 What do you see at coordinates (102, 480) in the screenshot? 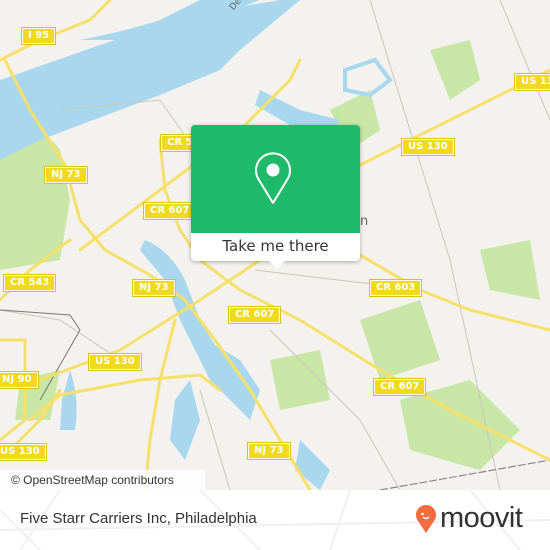
I see `attribution: © OpenStreetMap contributors` at bounding box center [102, 480].